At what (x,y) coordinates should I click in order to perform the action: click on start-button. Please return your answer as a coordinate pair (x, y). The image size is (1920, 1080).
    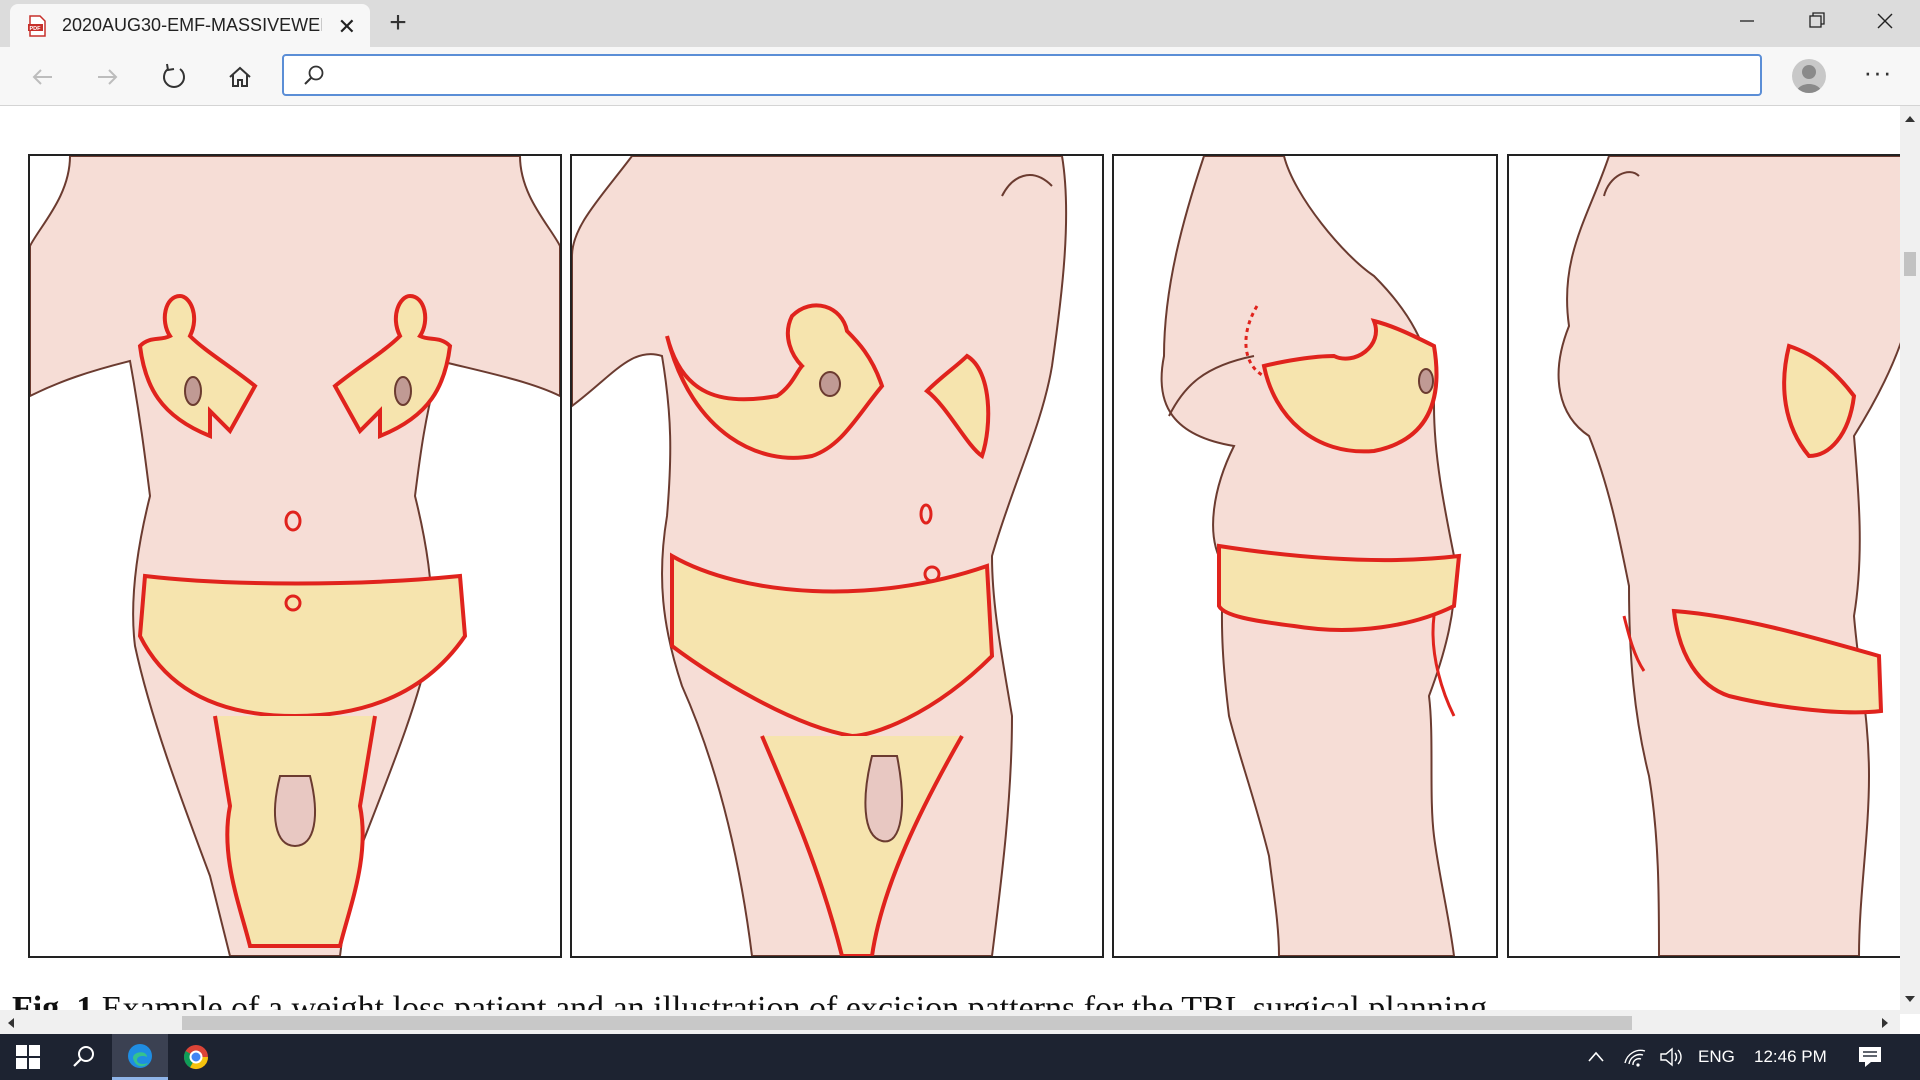
    Looking at the image, I should click on (28, 1057).